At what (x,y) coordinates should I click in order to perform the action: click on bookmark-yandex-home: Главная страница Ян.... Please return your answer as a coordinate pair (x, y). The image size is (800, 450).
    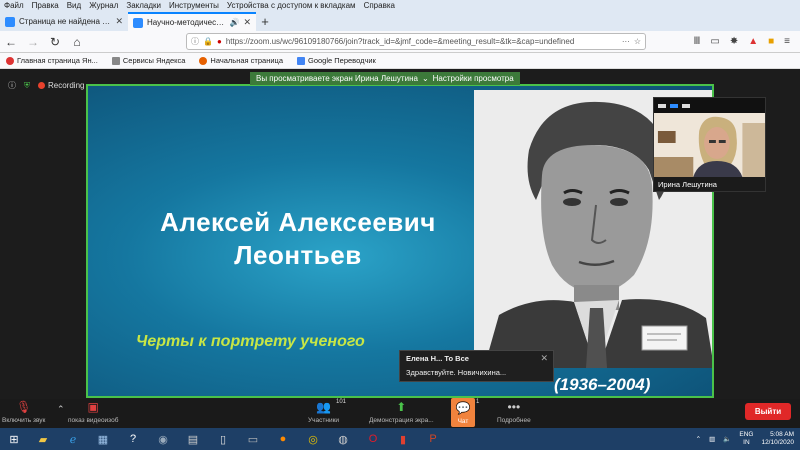
    Looking at the image, I should click on (52, 60).